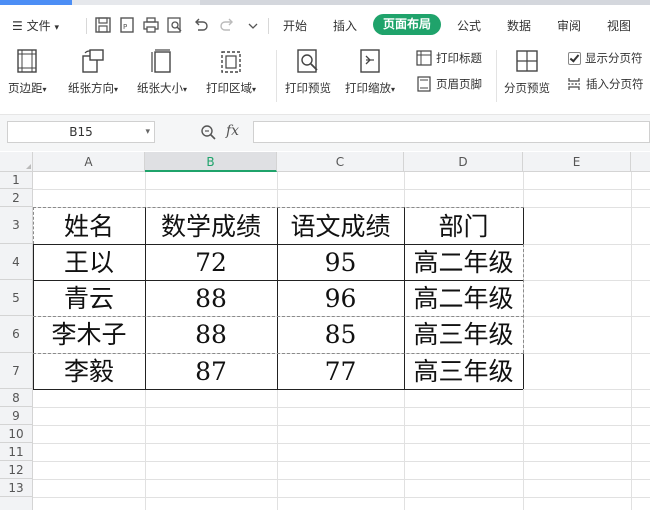  I want to click on row-header-13: 13, so click(16, 488).